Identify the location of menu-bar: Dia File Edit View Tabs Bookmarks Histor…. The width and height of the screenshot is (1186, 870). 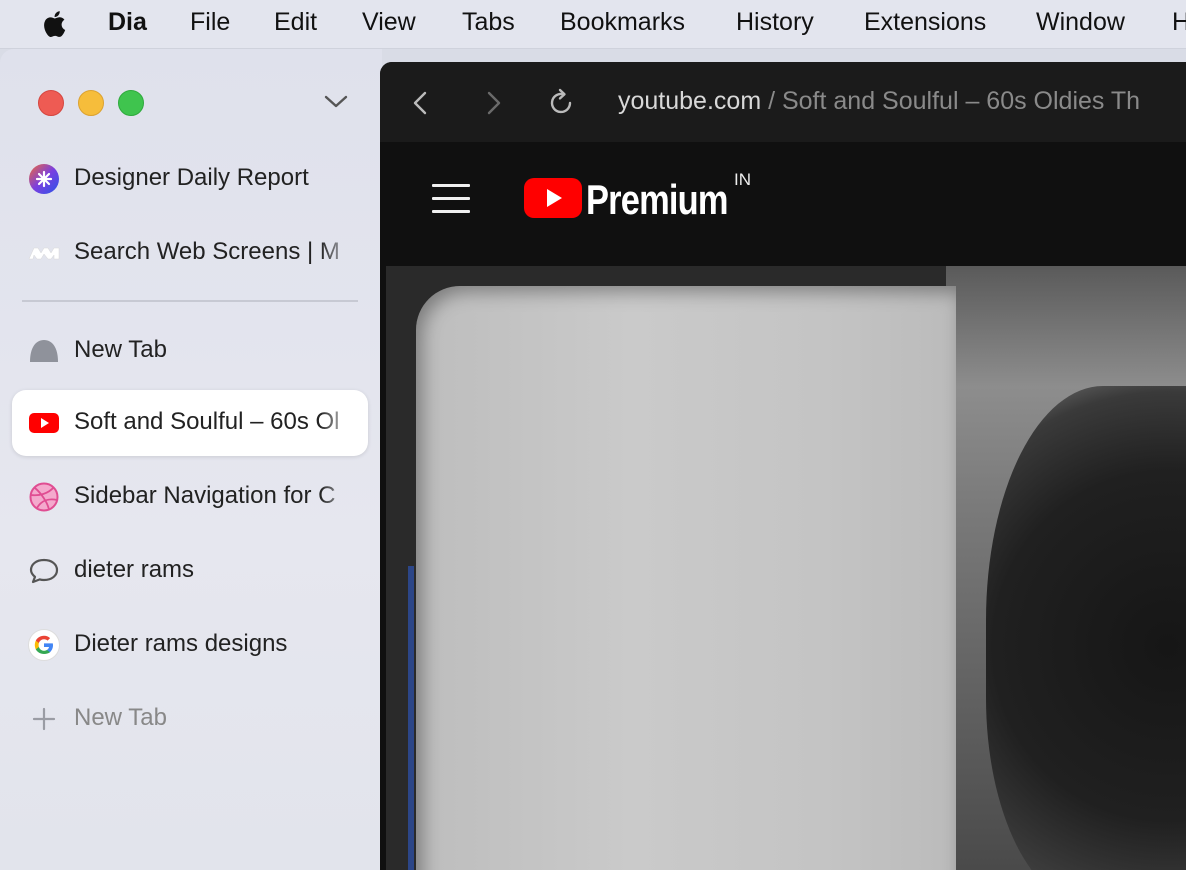
(593, 24).